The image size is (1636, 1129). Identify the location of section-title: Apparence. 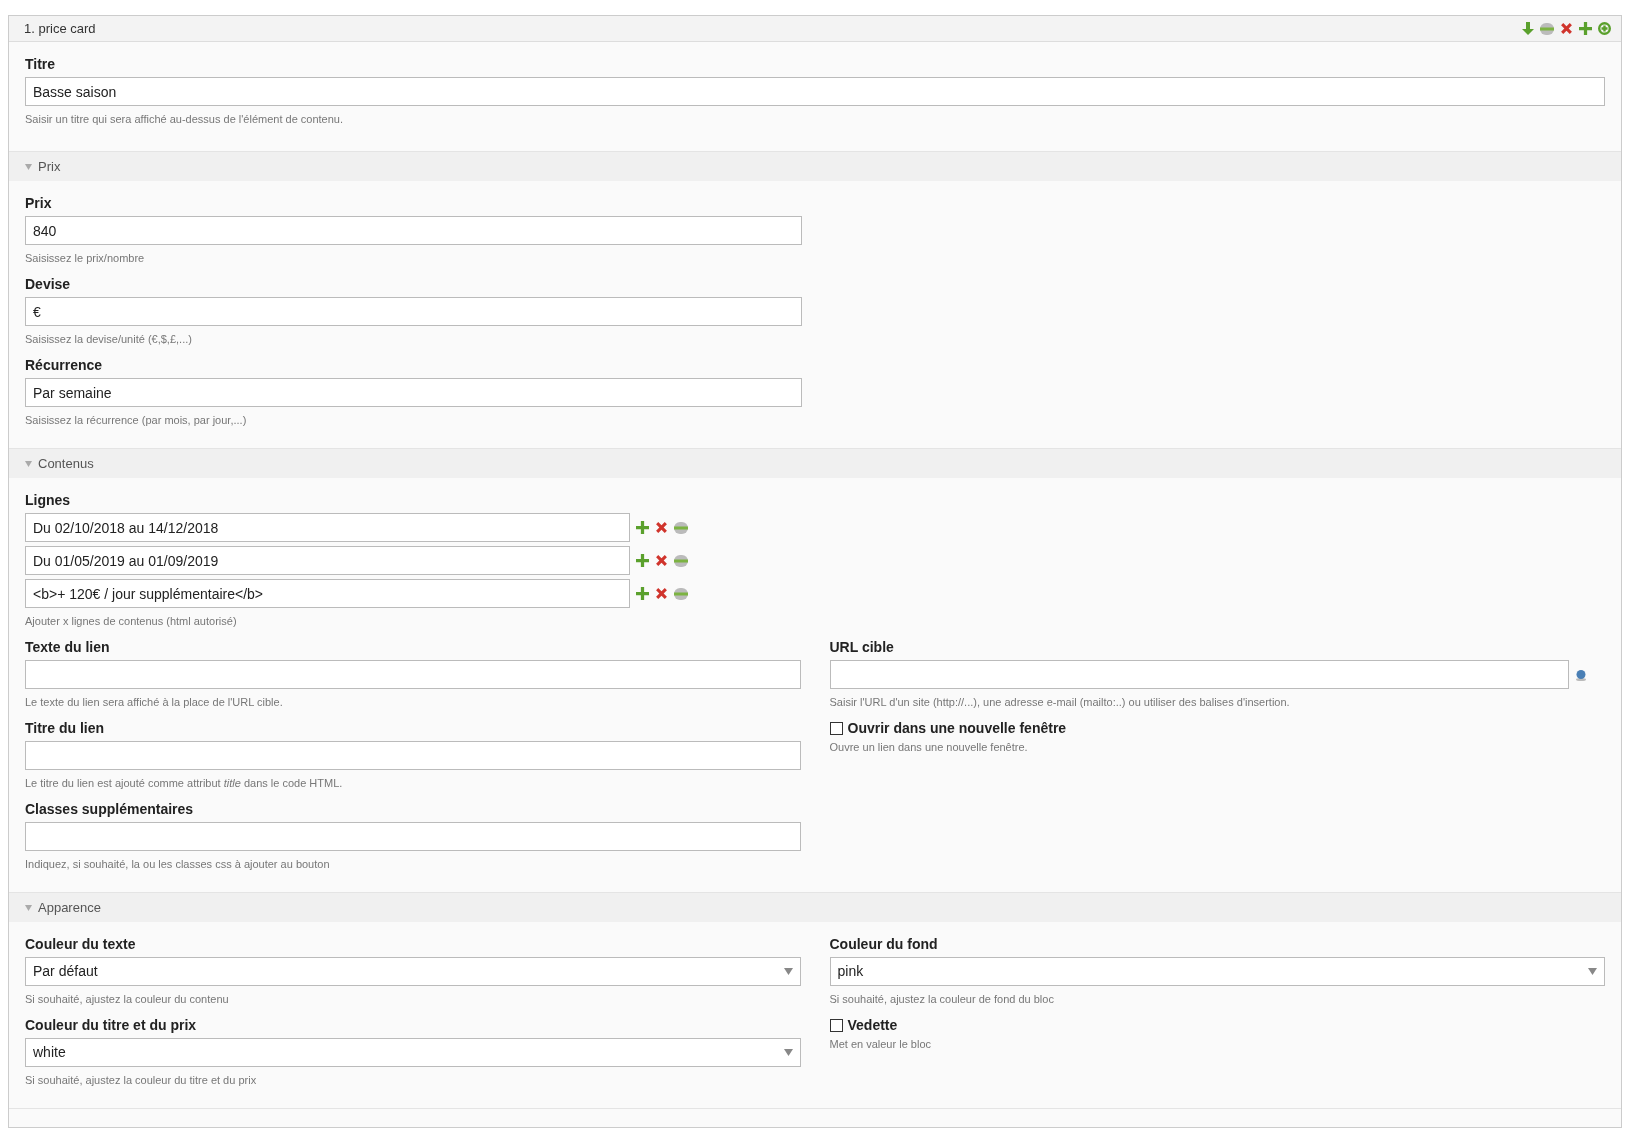
(69, 907).